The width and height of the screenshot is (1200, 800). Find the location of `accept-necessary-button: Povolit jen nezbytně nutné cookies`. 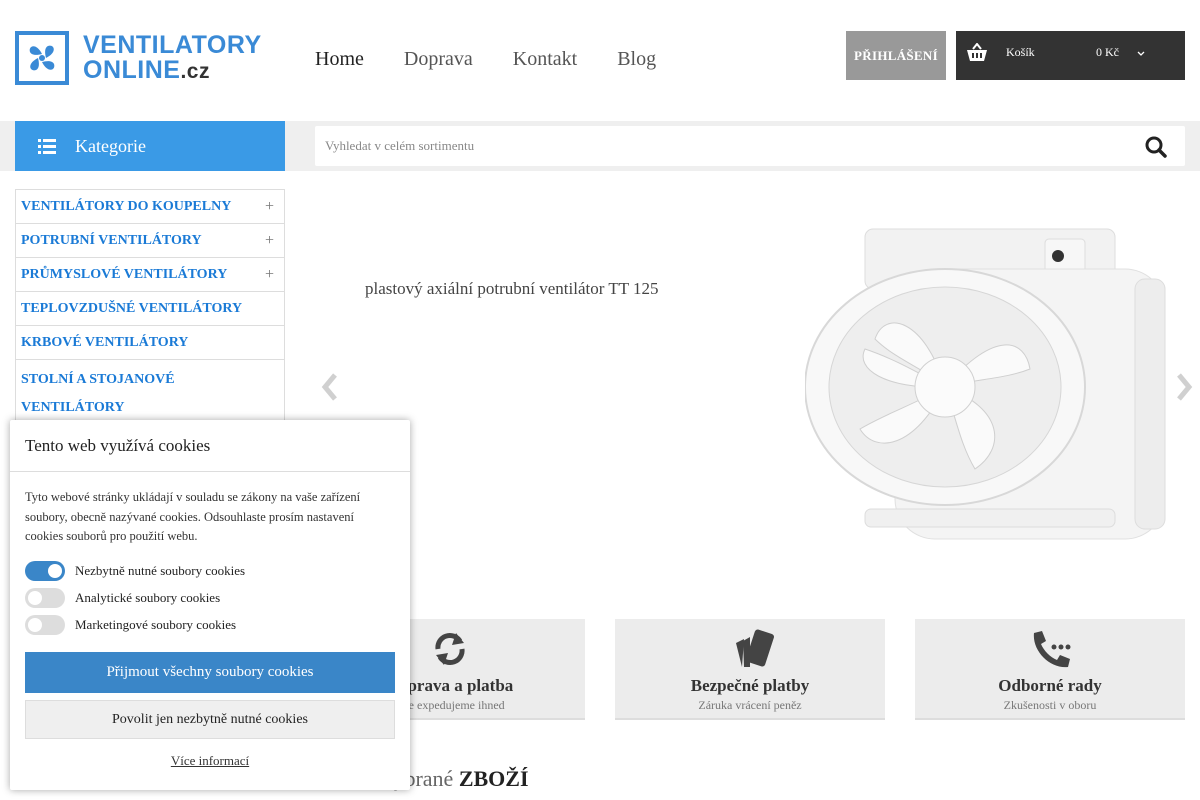

accept-necessary-button: Povolit jen nezbytně nutné cookies is located at coordinates (210, 719).